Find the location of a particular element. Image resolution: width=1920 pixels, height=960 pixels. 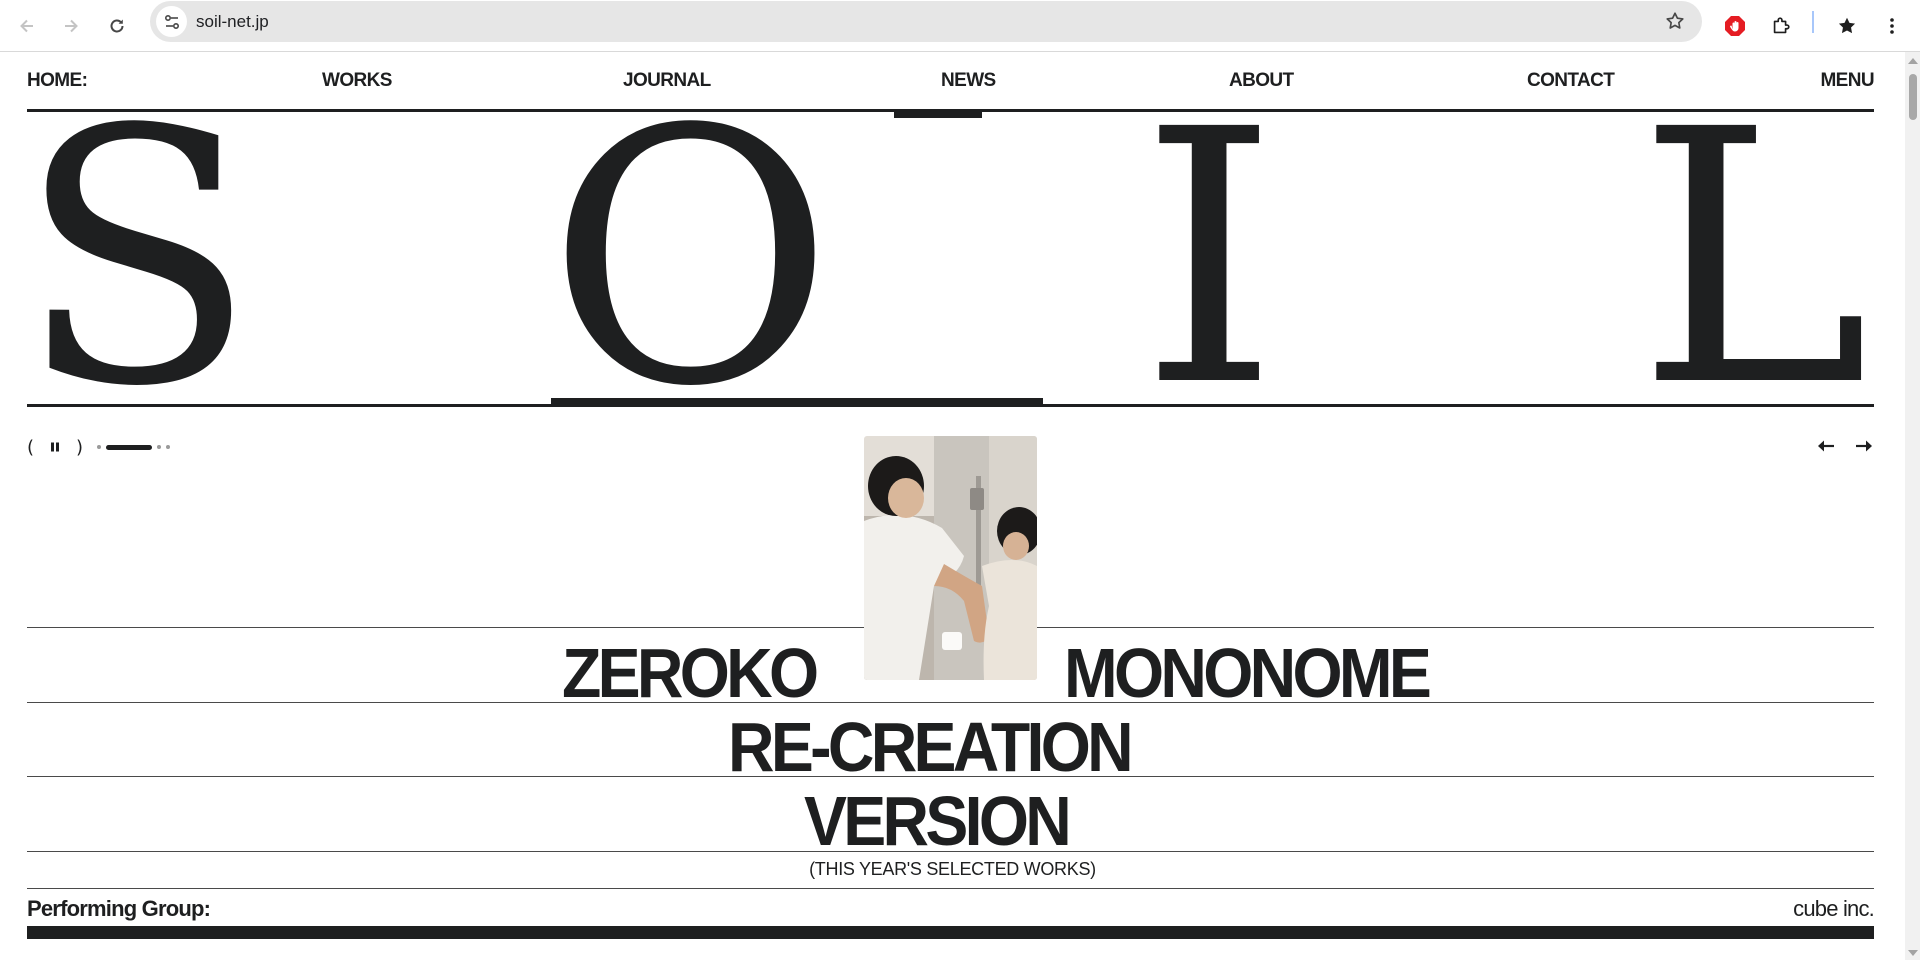

browser-toolbar: soil-net.jp is located at coordinates (960, 26).